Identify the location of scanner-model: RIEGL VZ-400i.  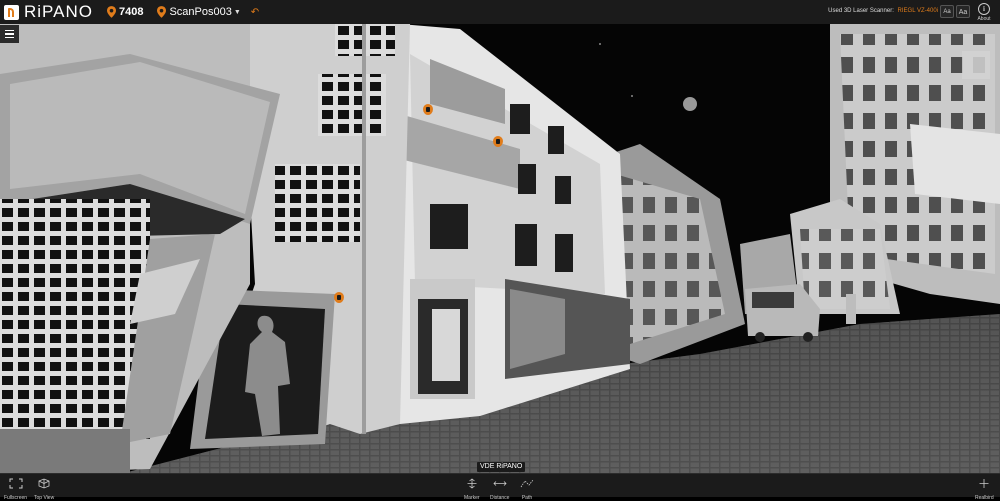
(918, 11).